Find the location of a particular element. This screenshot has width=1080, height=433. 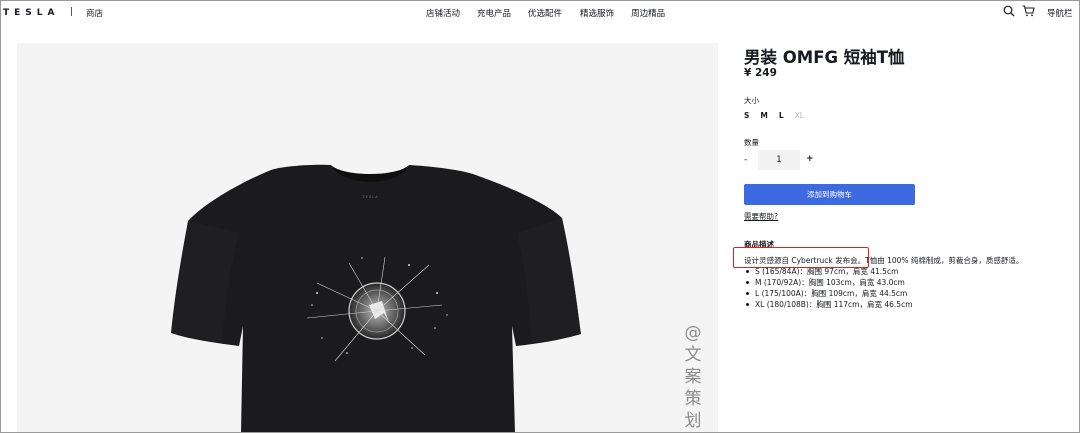

size-selector: S M L XL is located at coordinates (779, 115).